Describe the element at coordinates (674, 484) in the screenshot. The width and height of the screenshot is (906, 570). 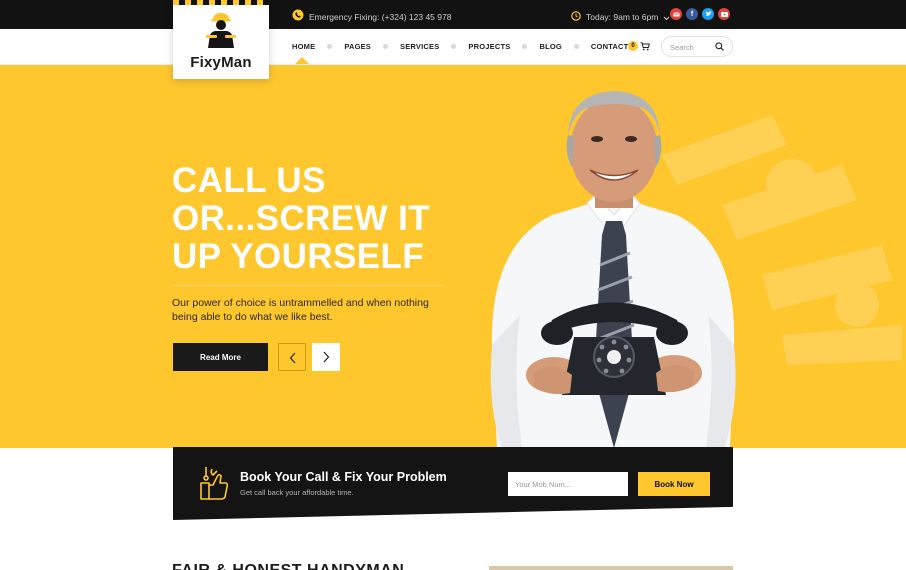
I see `book-now-button: Book Now` at that location.